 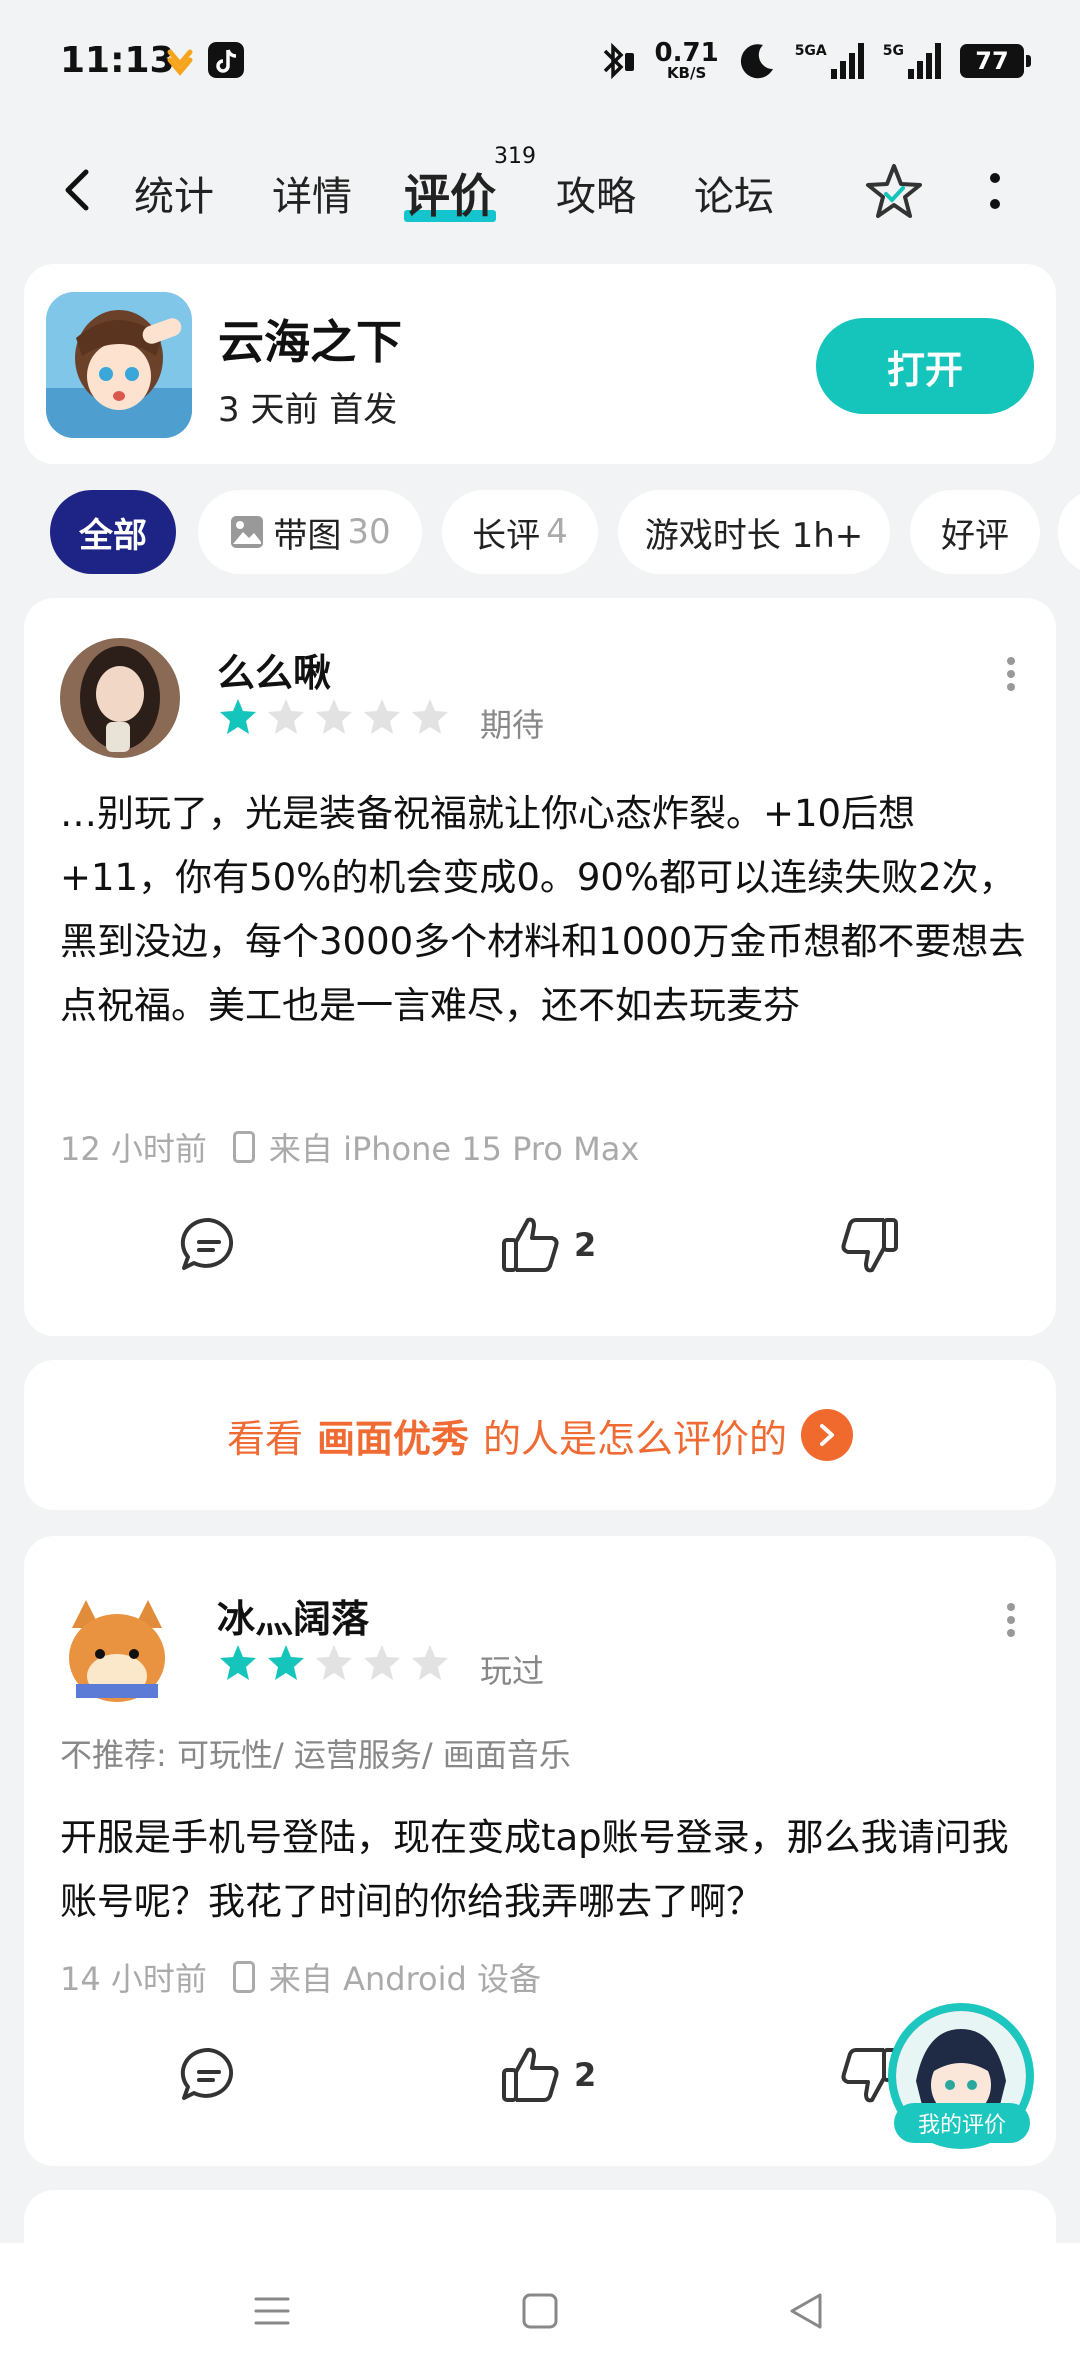 What do you see at coordinates (454, 1149) in the screenshot?
I see `review-device: 来自 iPhone 15 Pro Max` at bounding box center [454, 1149].